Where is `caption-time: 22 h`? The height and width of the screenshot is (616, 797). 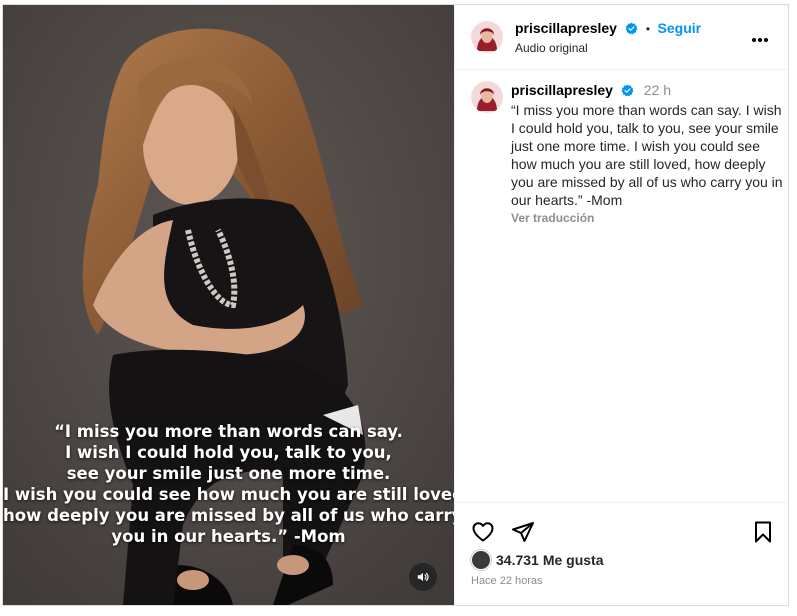
caption-time: 22 h is located at coordinates (657, 90).